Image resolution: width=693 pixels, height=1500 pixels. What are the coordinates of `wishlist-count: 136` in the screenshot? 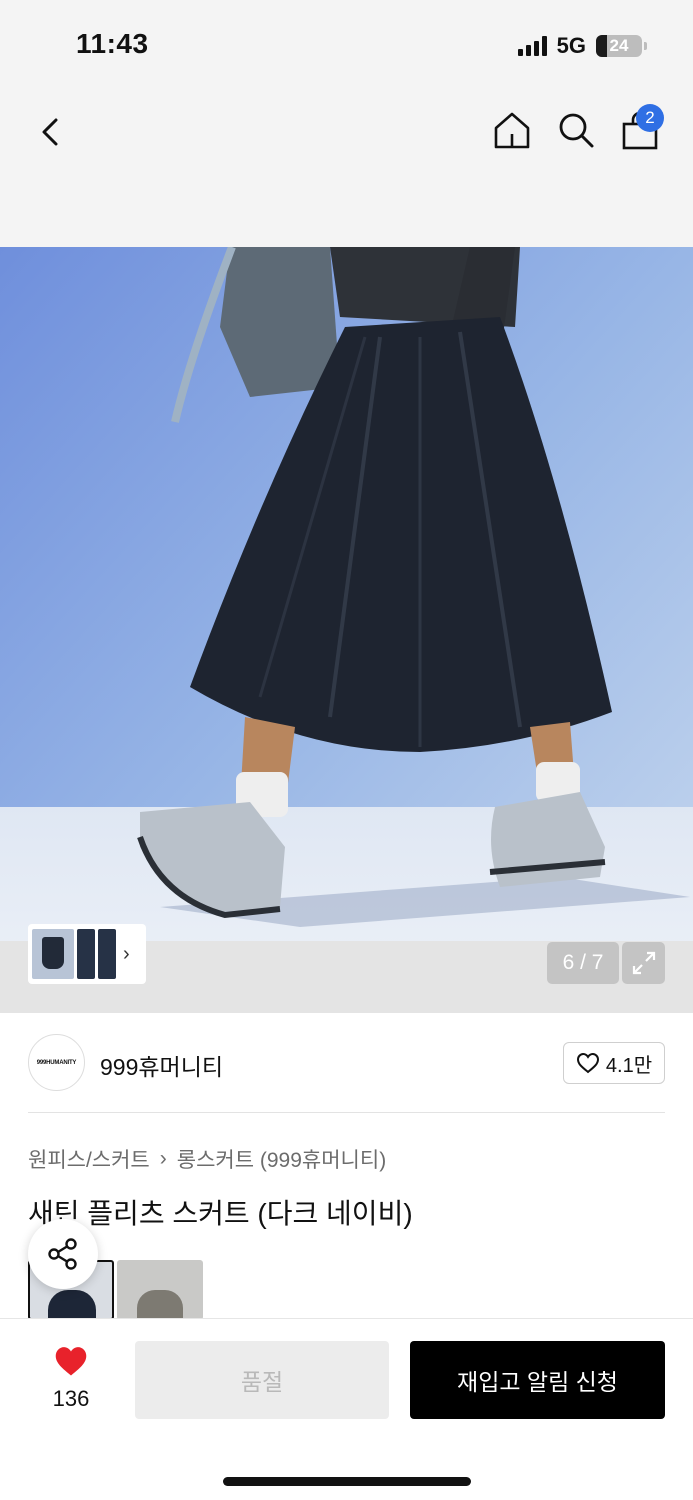 It's located at (71, 1398).